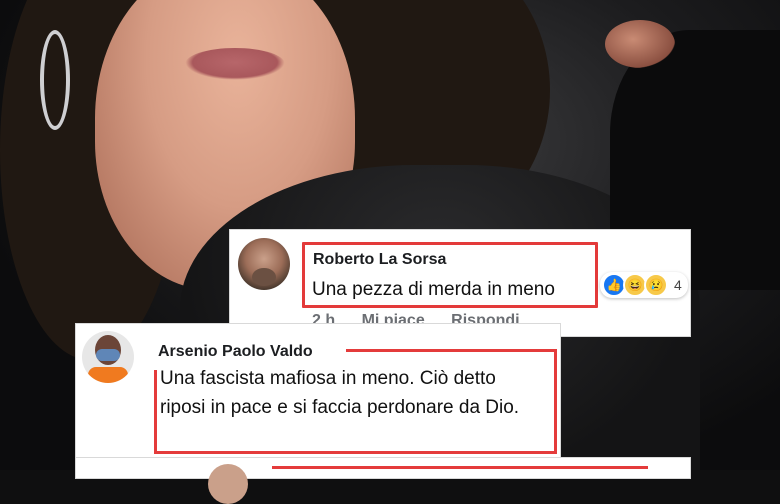 The image size is (780, 504). I want to click on comment-author: Arsenio Paolo Valdo, so click(235, 352).